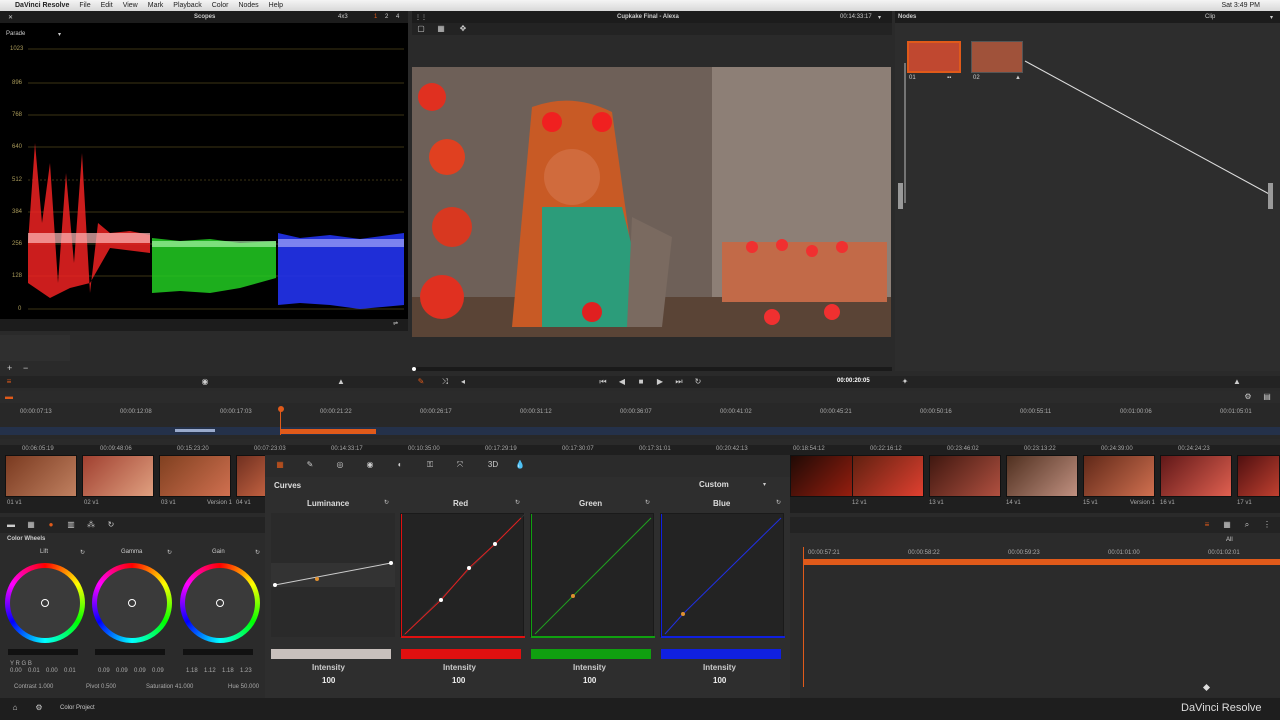 Image resolution: width=1280 pixels, height=720 pixels. What do you see at coordinates (15, 708) in the screenshot?
I see `home-icon: ⌂` at bounding box center [15, 708].